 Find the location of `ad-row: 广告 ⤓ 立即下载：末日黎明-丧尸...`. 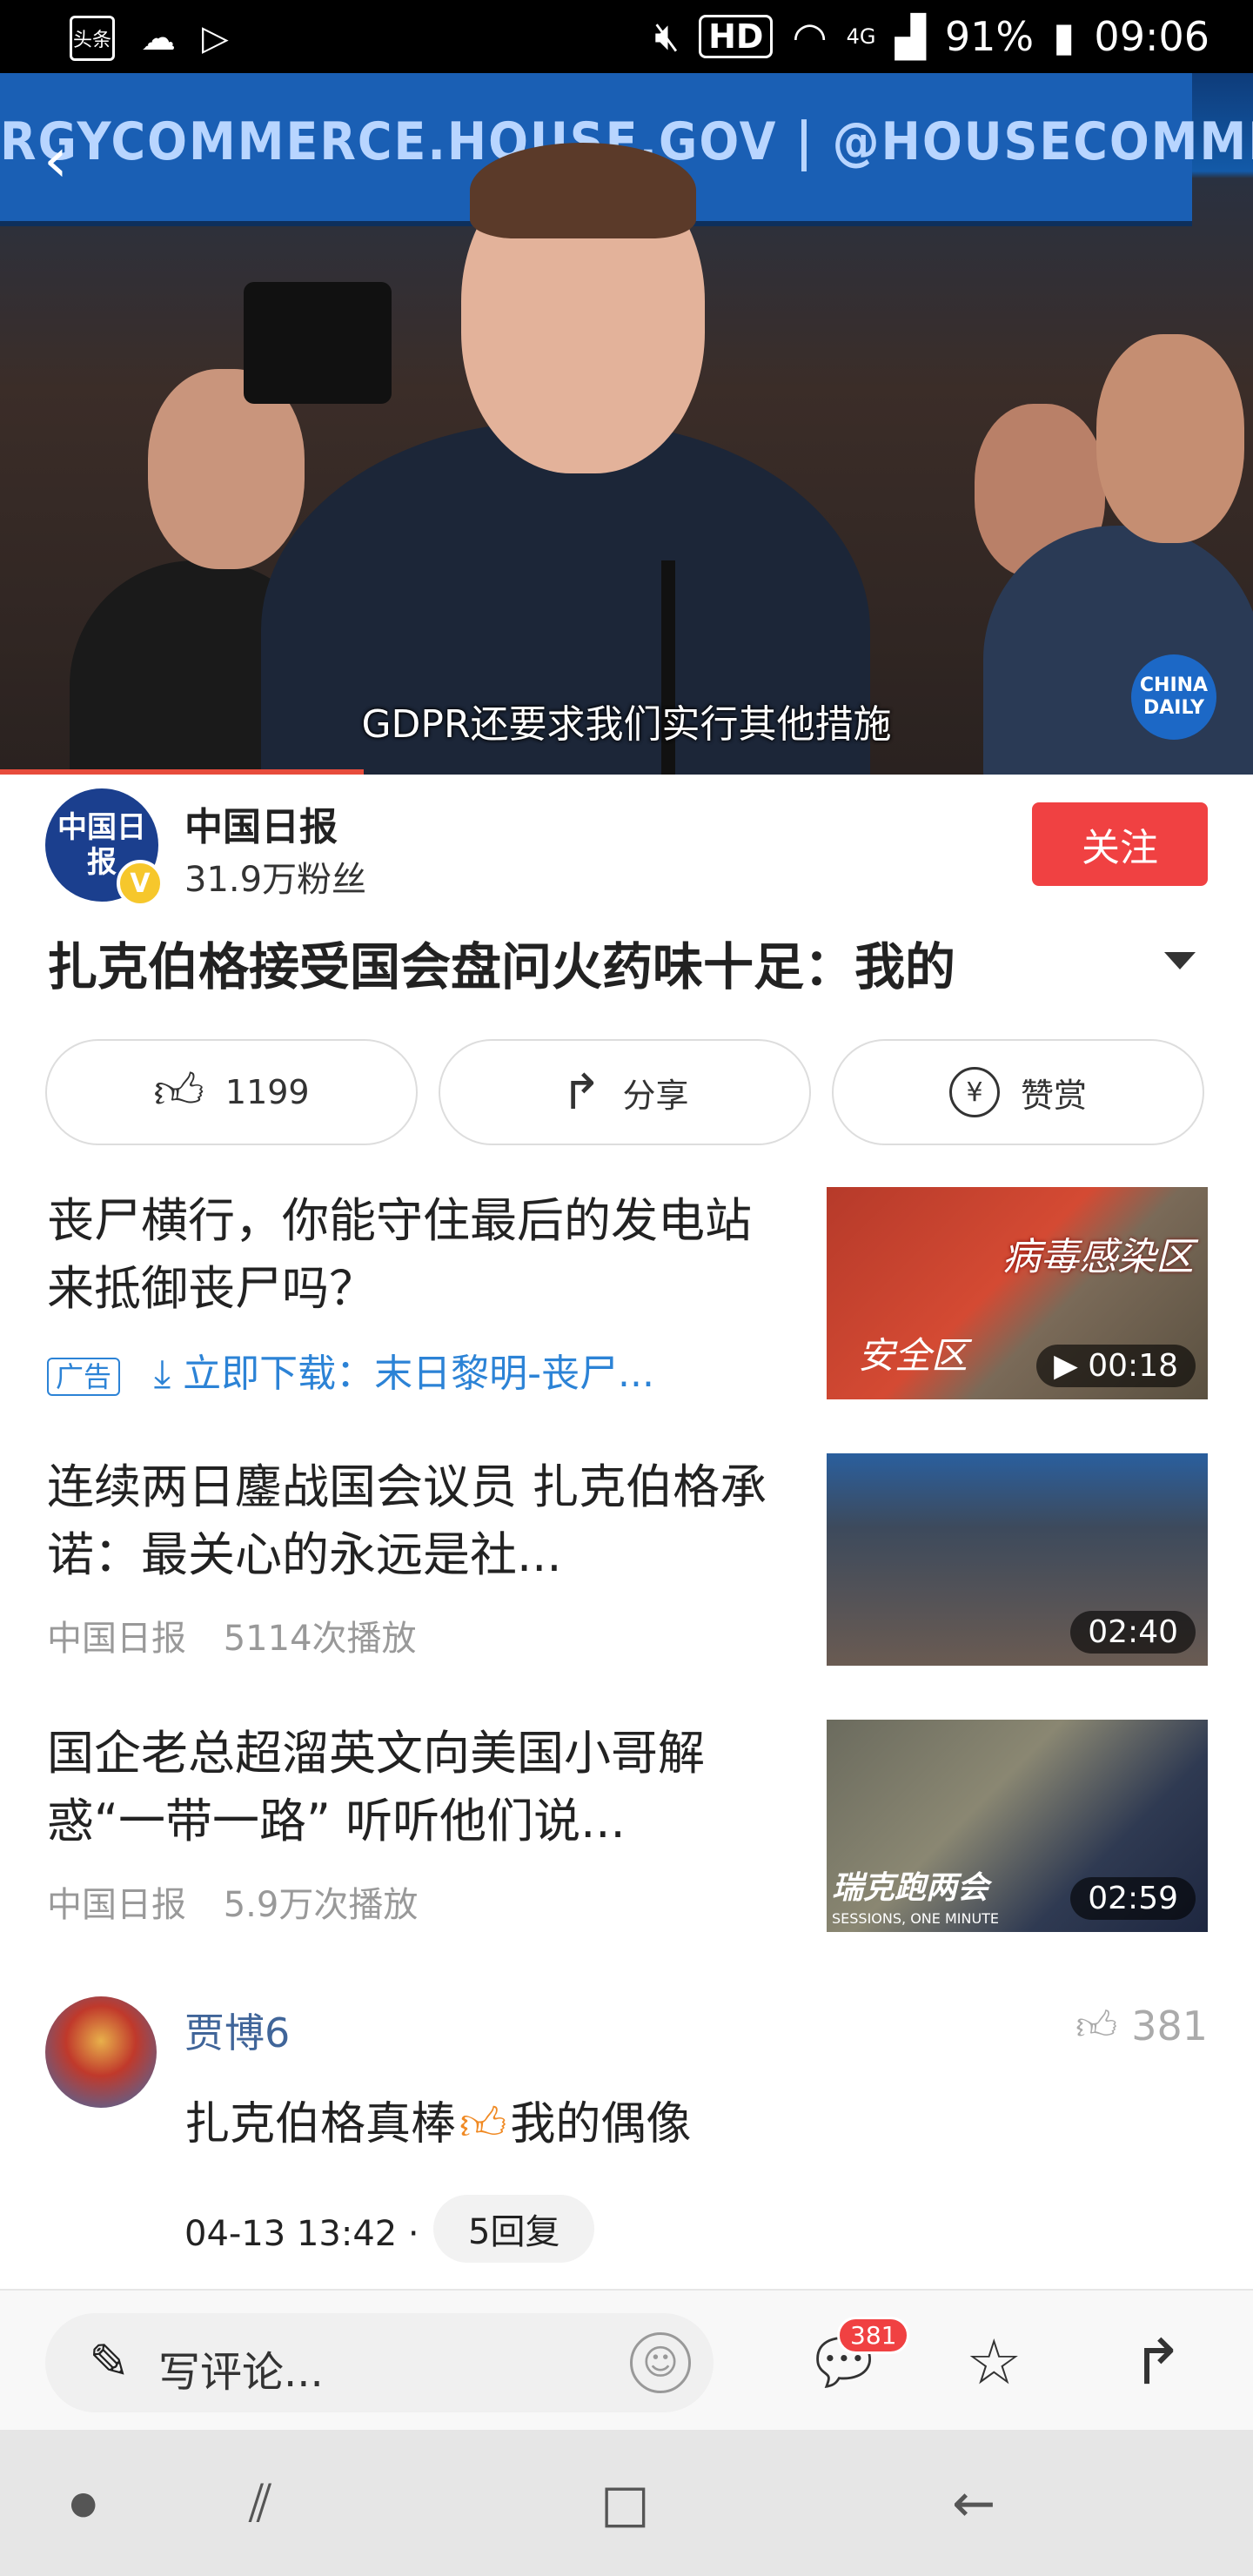

ad-row: 广告 ⤓ 立即下载：末日黎明-丧尸... is located at coordinates (351, 1370).